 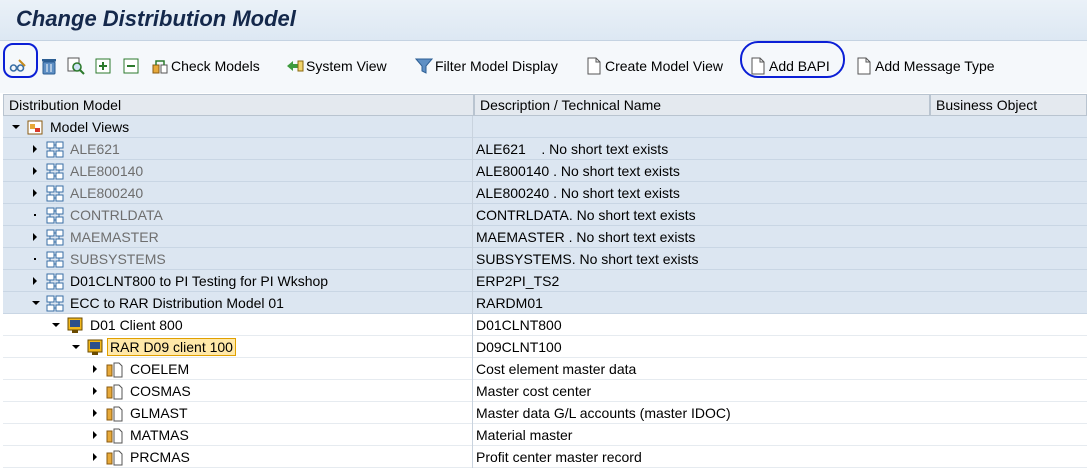 What do you see at coordinates (116, 215) in the screenshot?
I see `node-label: CONTRLDATA` at bounding box center [116, 215].